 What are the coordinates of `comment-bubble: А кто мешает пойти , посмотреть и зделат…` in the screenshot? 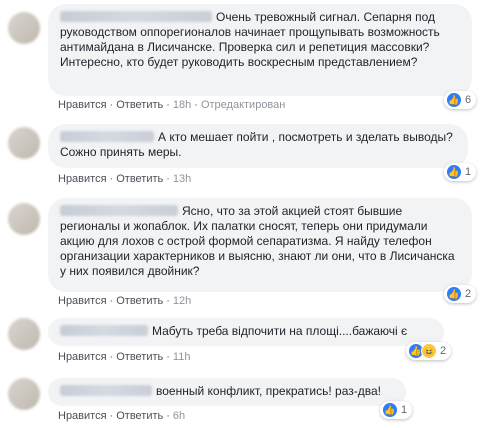 It's located at (258, 146).